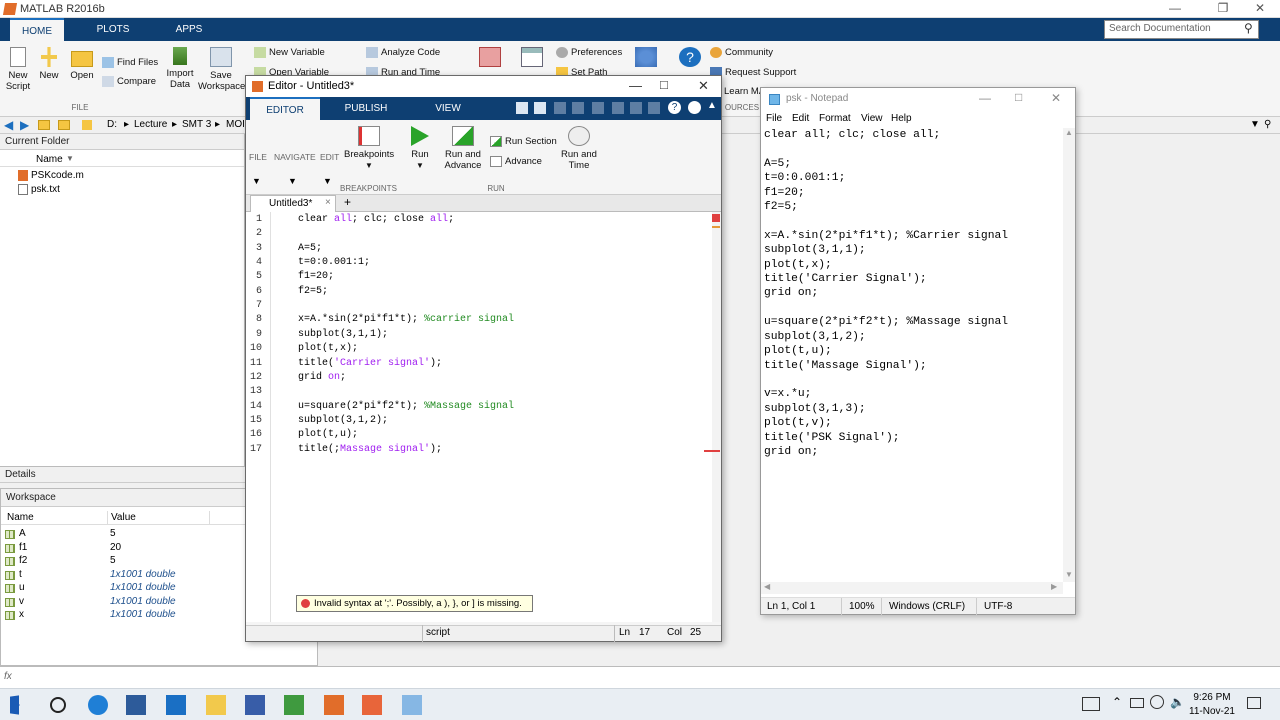  Describe the element at coordinates (1248, 28) in the screenshot. I see `search-icon: ⚲` at that location.